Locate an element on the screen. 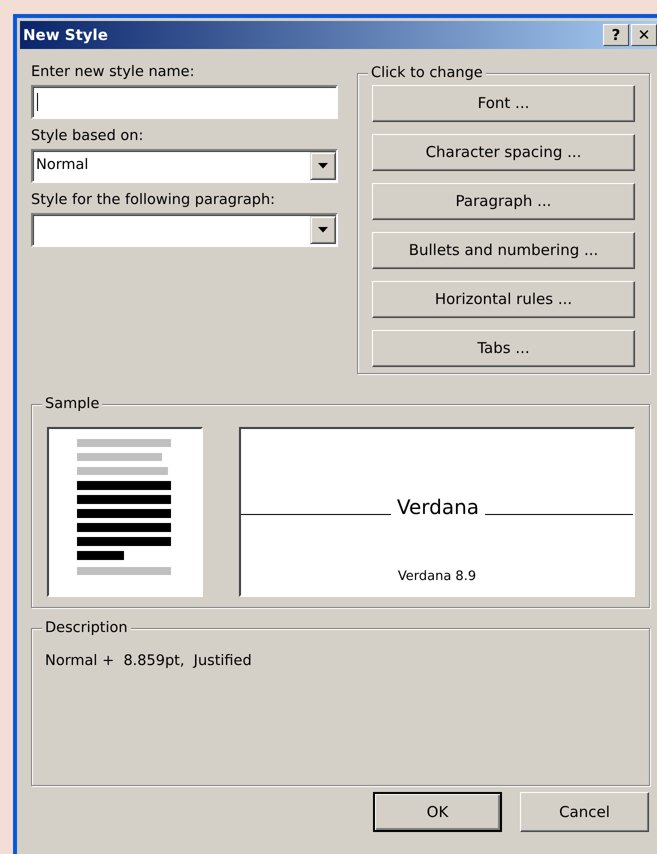  ok-button: OK is located at coordinates (437, 812).